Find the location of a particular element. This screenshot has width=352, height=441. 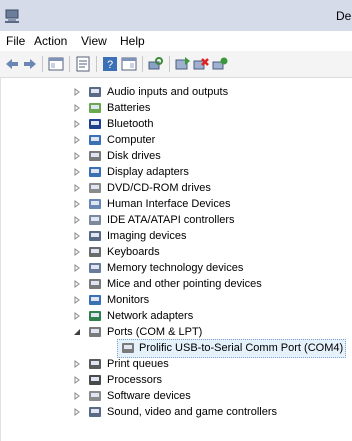

ide-controller-icon is located at coordinates (95, 220).